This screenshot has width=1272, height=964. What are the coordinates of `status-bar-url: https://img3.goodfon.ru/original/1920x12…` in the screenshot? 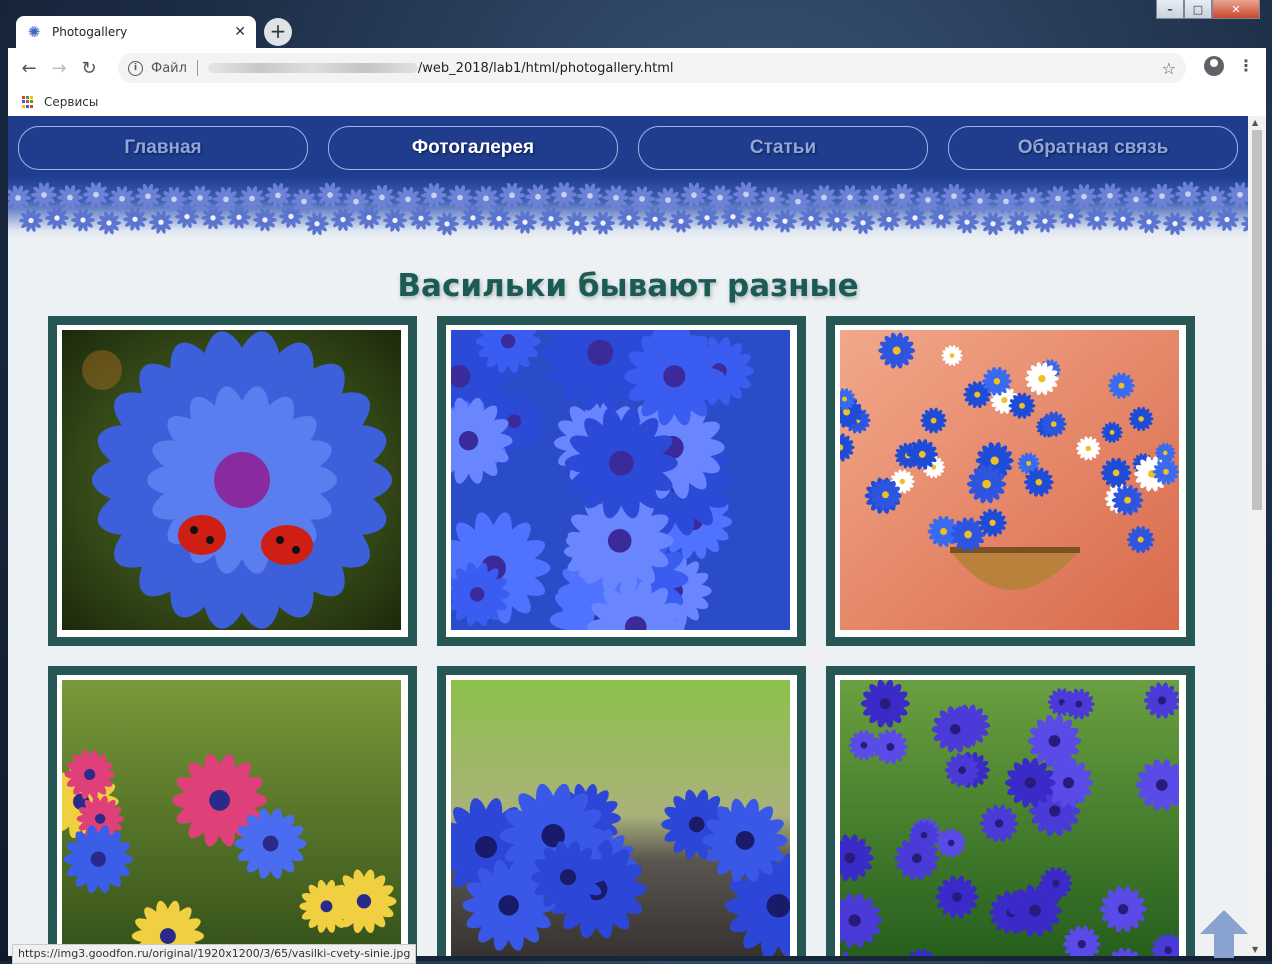 It's located at (214, 954).